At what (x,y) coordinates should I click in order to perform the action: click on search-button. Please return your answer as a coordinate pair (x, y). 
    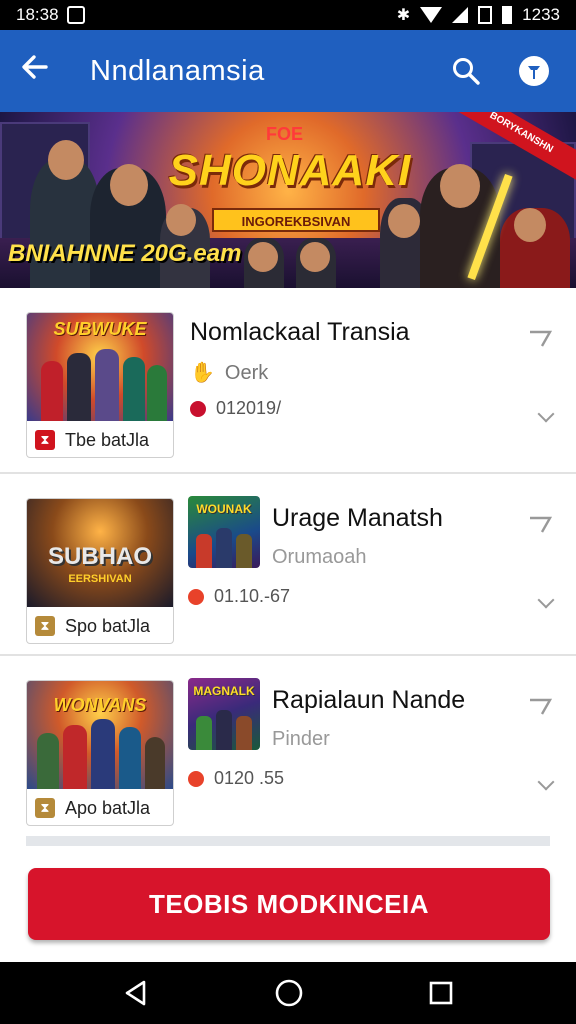
    Looking at the image, I should click on (466, 71).